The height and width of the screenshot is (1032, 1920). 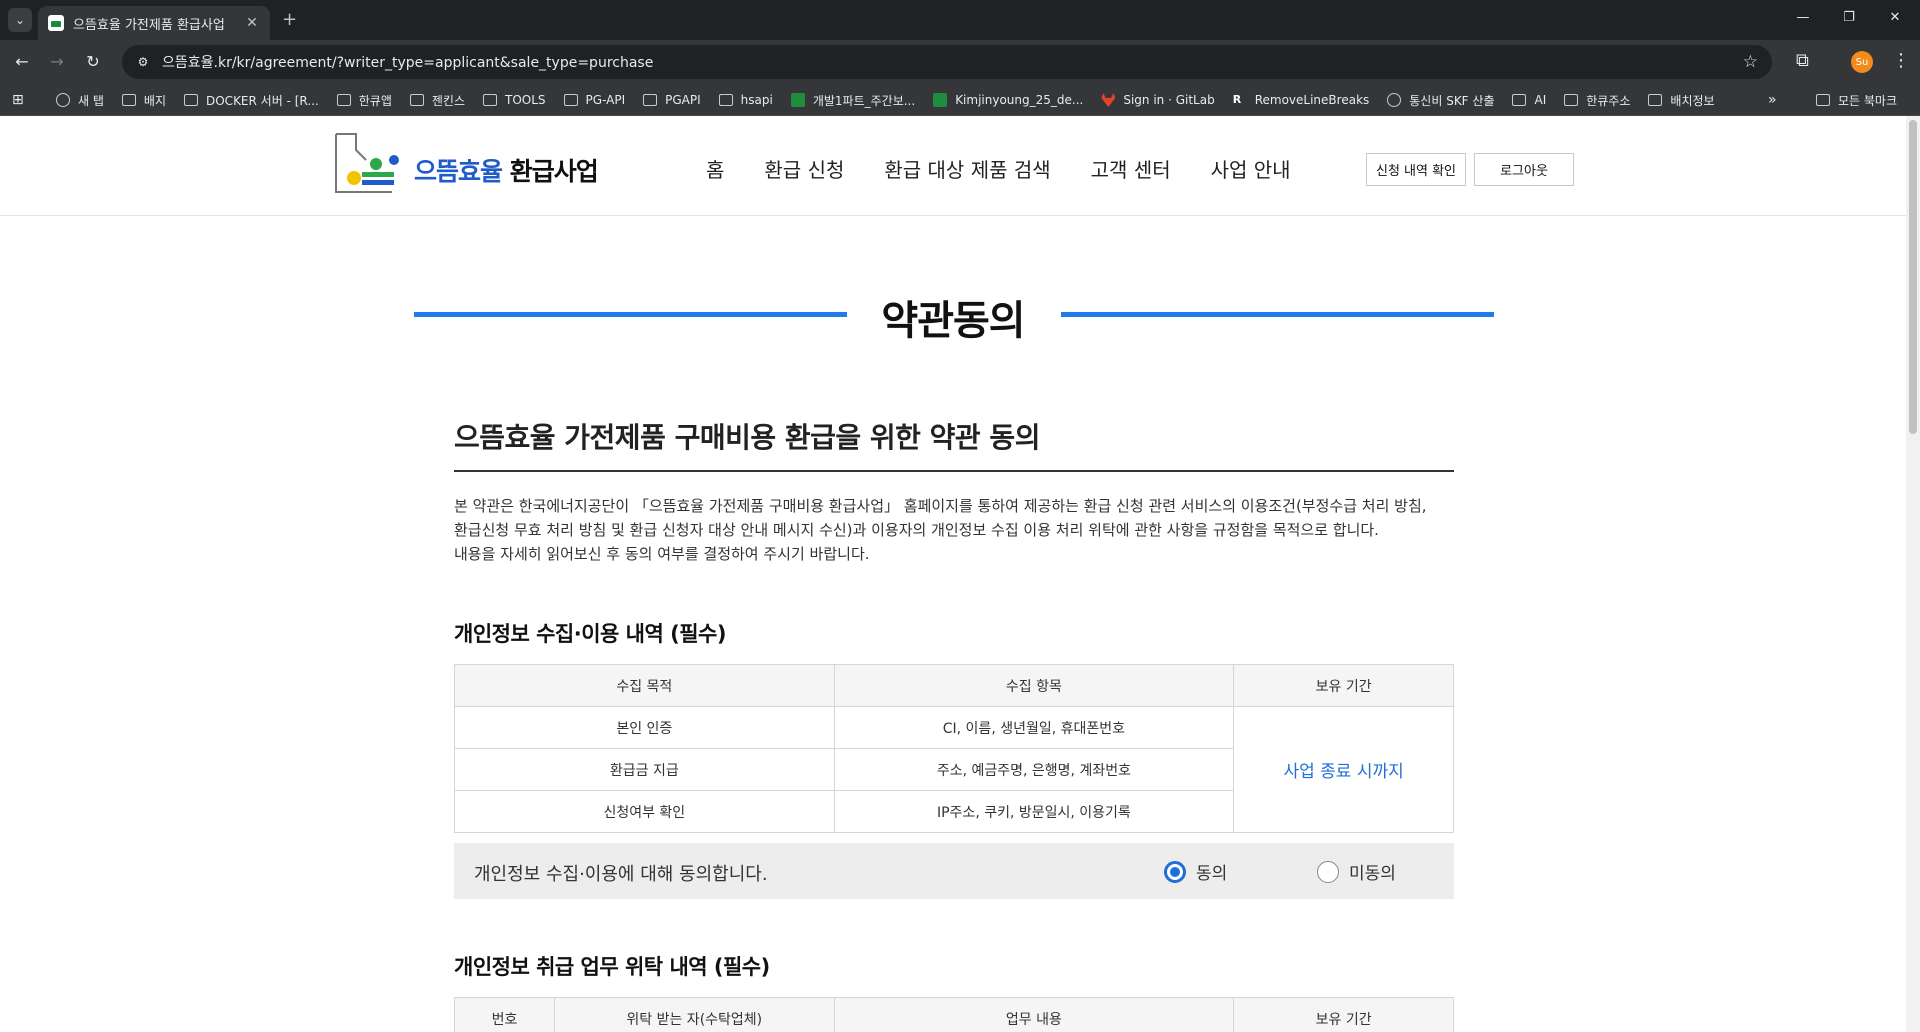 What do you see at coordinates (960, 20) in the screenshot?
I see `browser-tab-bar: ⌄ 으뜸효율 가전제품 환급사업 ✕ + — ❐ ✕` at bounding box center [960, 20].